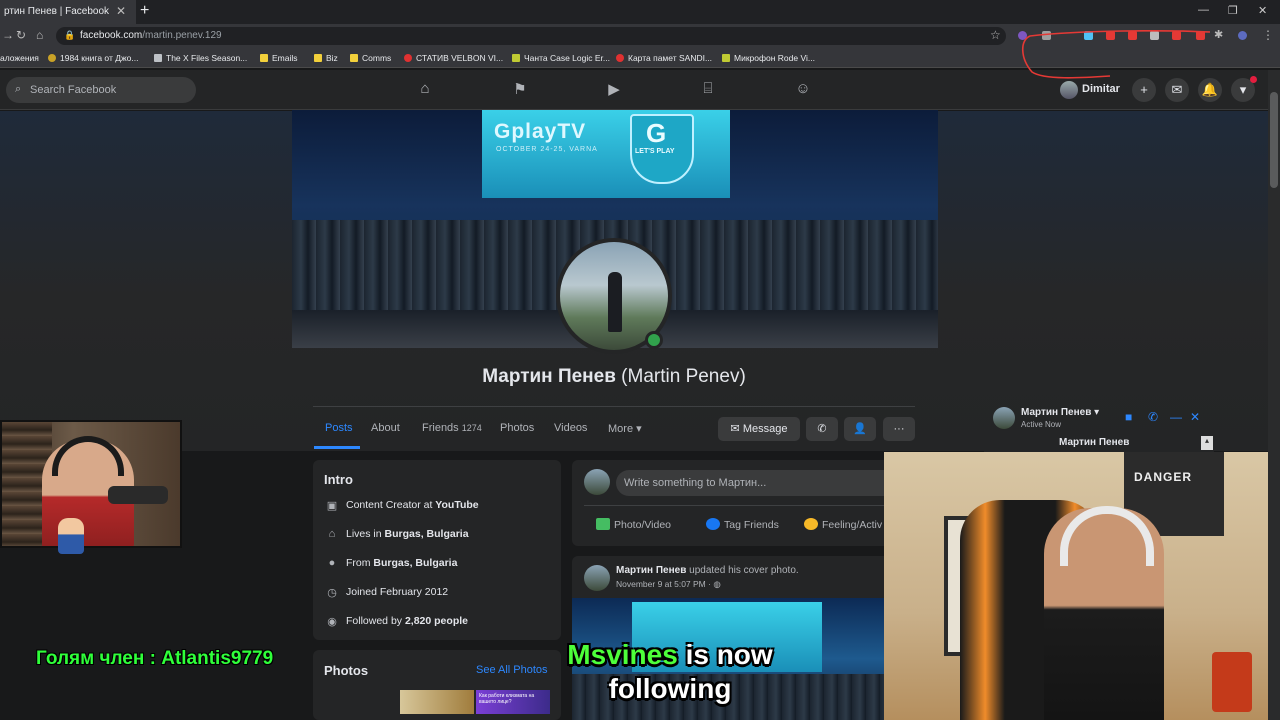 This screenshot has width=1280, height=720. What do you see at coordinates (625, 428) in the screenshot?
I see `tab-more: More ▾` at bounding box center [625, 428].